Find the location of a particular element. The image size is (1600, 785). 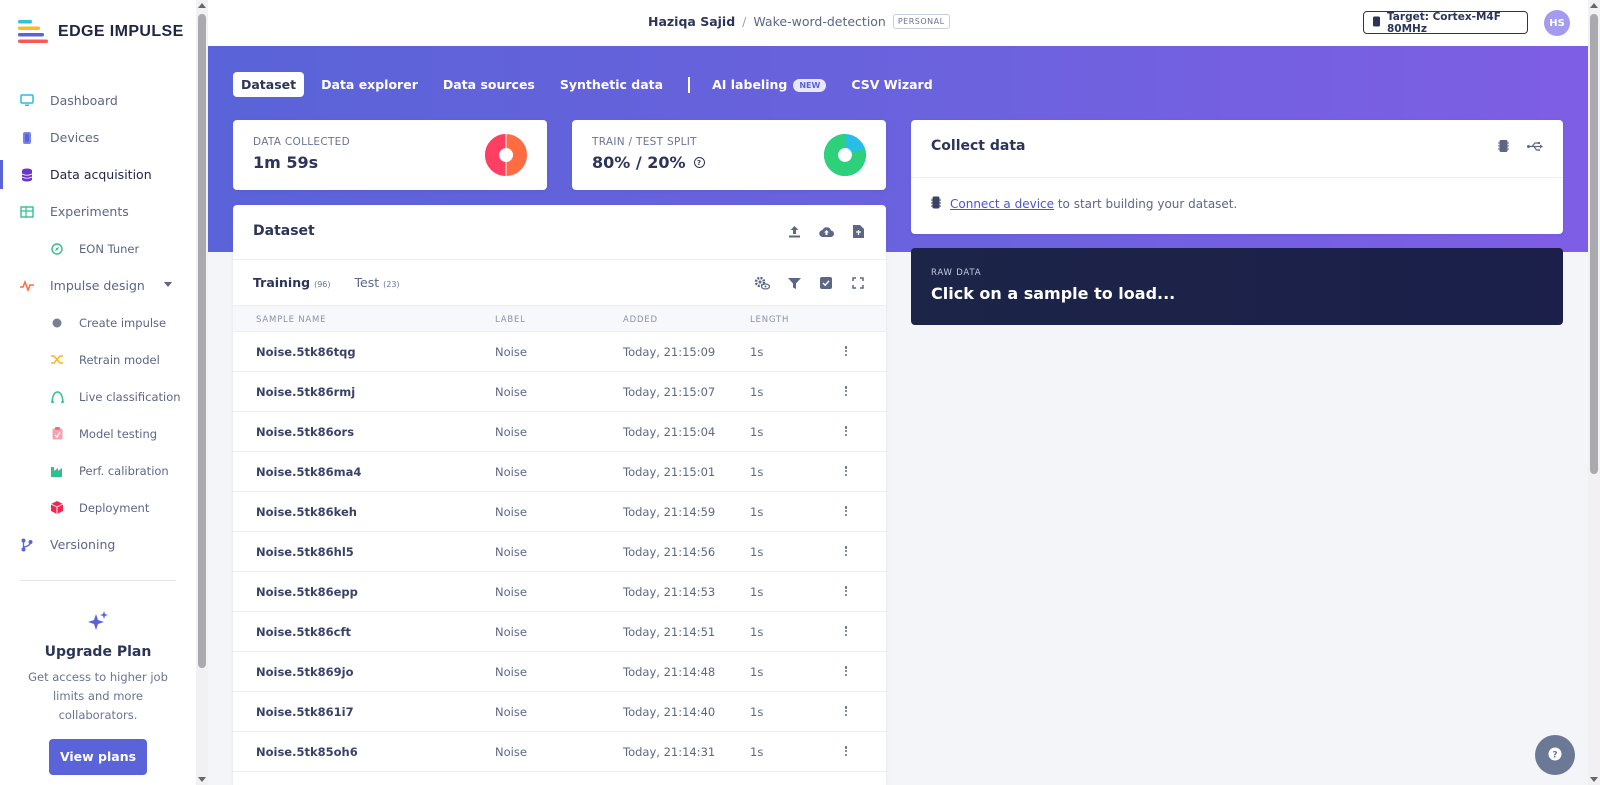

tab-data-explorer: Data explorer is located at coordinates (369, 84).